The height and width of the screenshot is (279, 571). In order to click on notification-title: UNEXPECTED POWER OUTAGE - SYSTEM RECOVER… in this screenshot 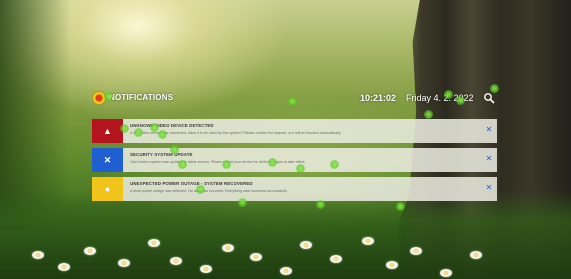, I will do `click(191, 183)`.